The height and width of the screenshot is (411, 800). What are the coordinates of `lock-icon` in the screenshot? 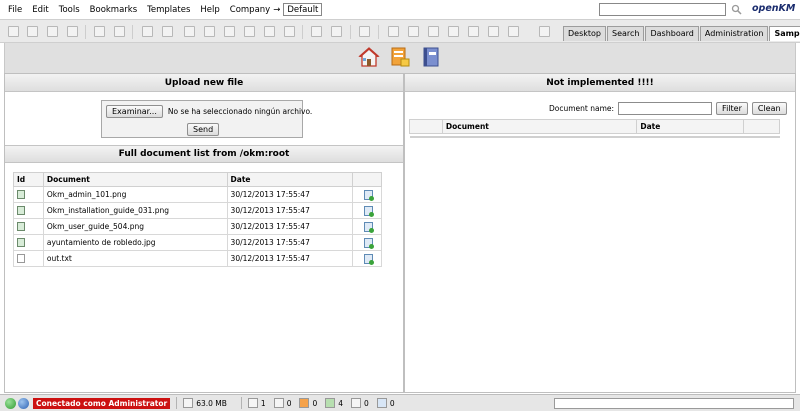 It's located at (99, 31).